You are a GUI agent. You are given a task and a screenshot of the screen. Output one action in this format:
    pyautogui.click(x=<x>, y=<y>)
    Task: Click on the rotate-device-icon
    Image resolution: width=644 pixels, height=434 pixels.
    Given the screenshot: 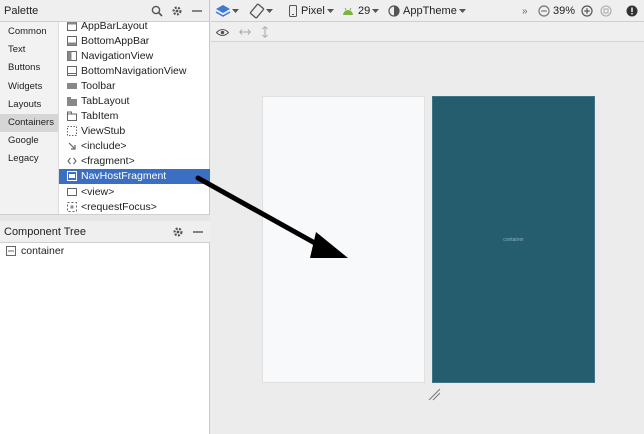 What is the action you would take?
    pyautogui.click(x=257, y=11)
    